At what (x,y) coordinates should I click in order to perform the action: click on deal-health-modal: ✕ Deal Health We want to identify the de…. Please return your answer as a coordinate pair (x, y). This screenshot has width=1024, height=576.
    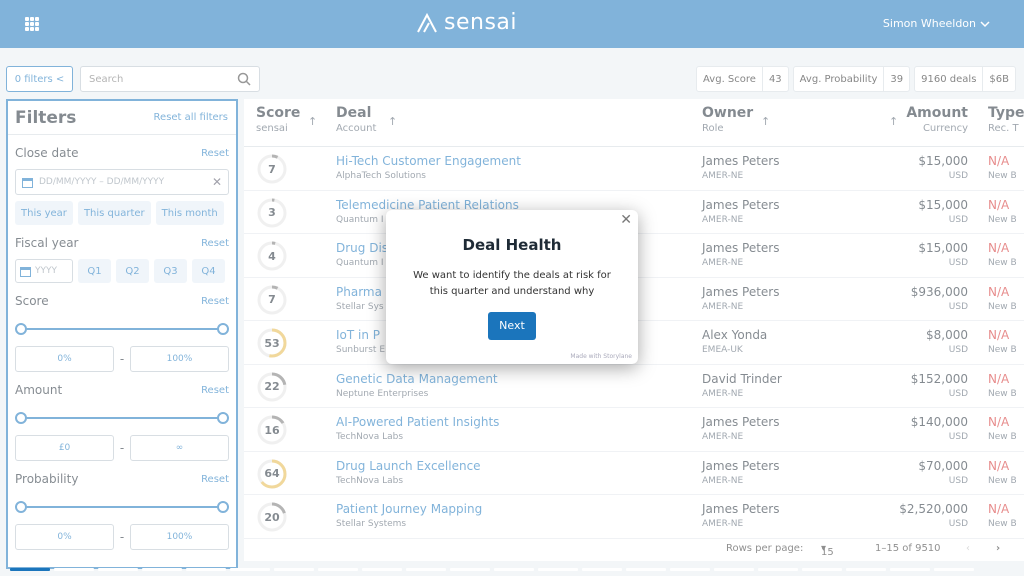
    Looking at the image, I should click on (512, 287).